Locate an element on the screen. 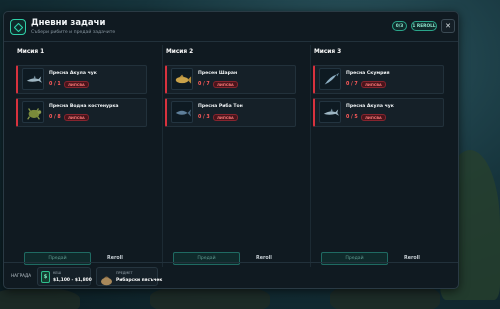 Image resolution: width=500 pixels, height=309 pixels. cash-value: $1,100 - $1,800 is located at coordinates (72, 280).